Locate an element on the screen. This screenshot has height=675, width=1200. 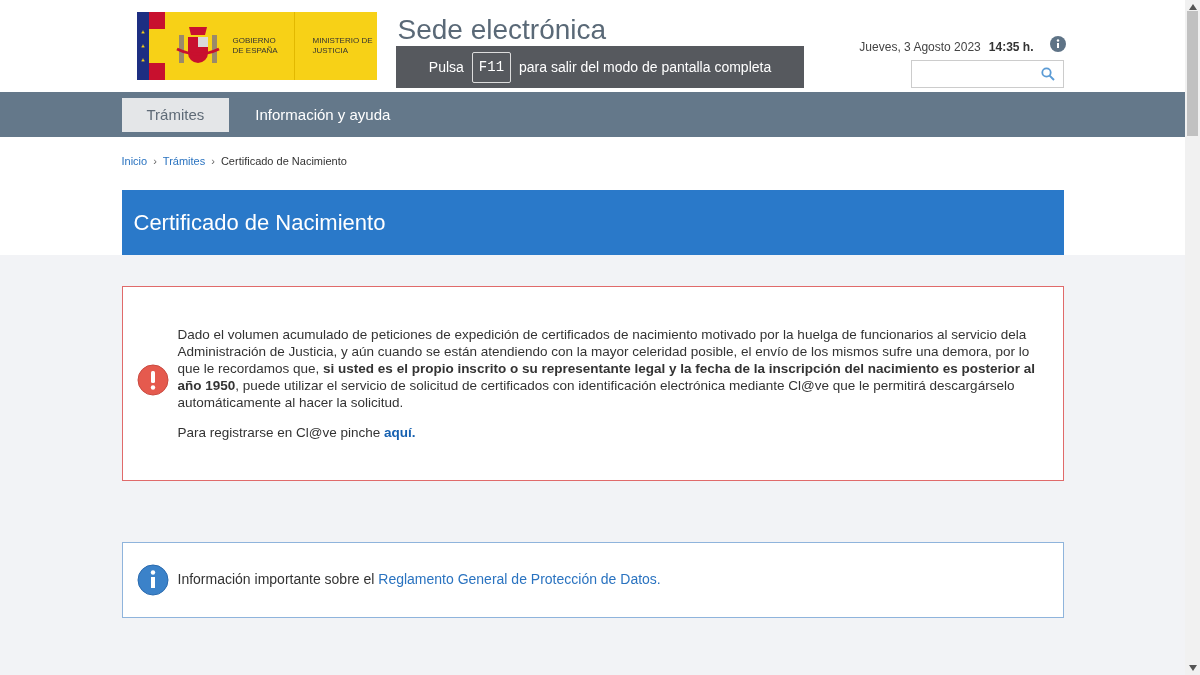
breadcrumb-current: Certificado de Nacimiento is located at coordinates (283, 161).